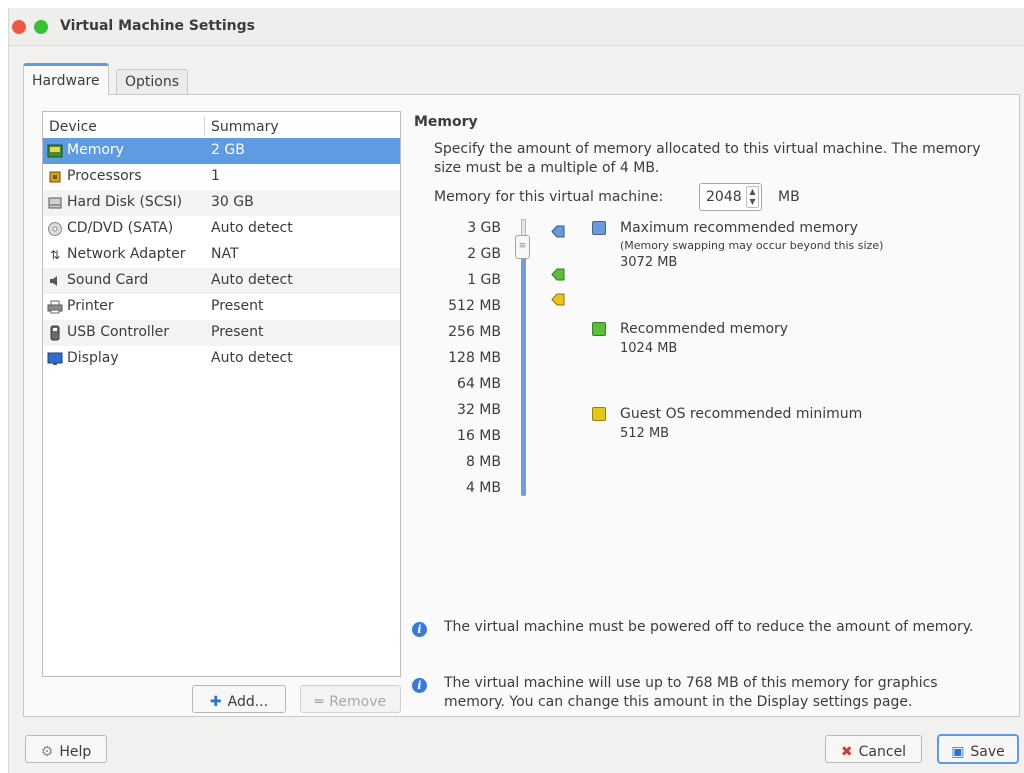 This screenshot has height=773, width=1024. Describe the element at coordinates (846, 751) in the screenshot. I see `cancel-icon: ✖` at that location.